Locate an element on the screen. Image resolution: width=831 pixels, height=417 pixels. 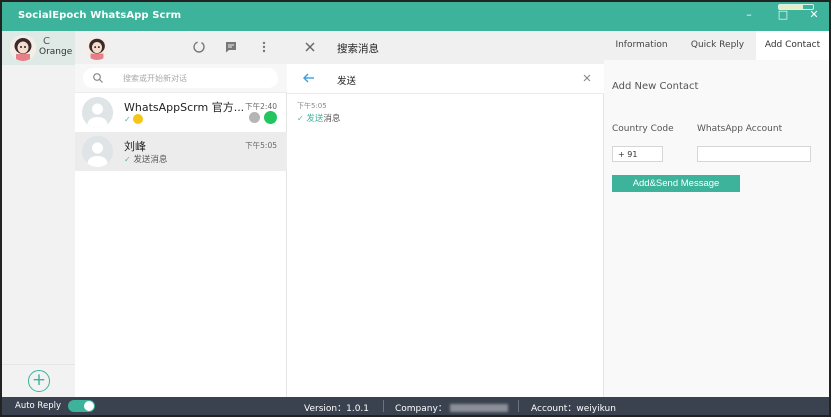
country-code-label: Country Code is located at coordinates (643, 129).